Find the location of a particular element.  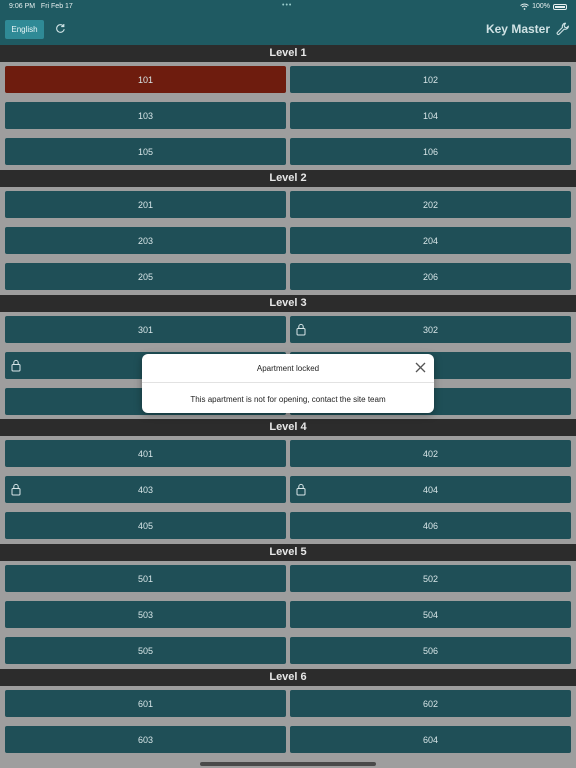

apartment-number: 102 is located at coordinates (430, 79).